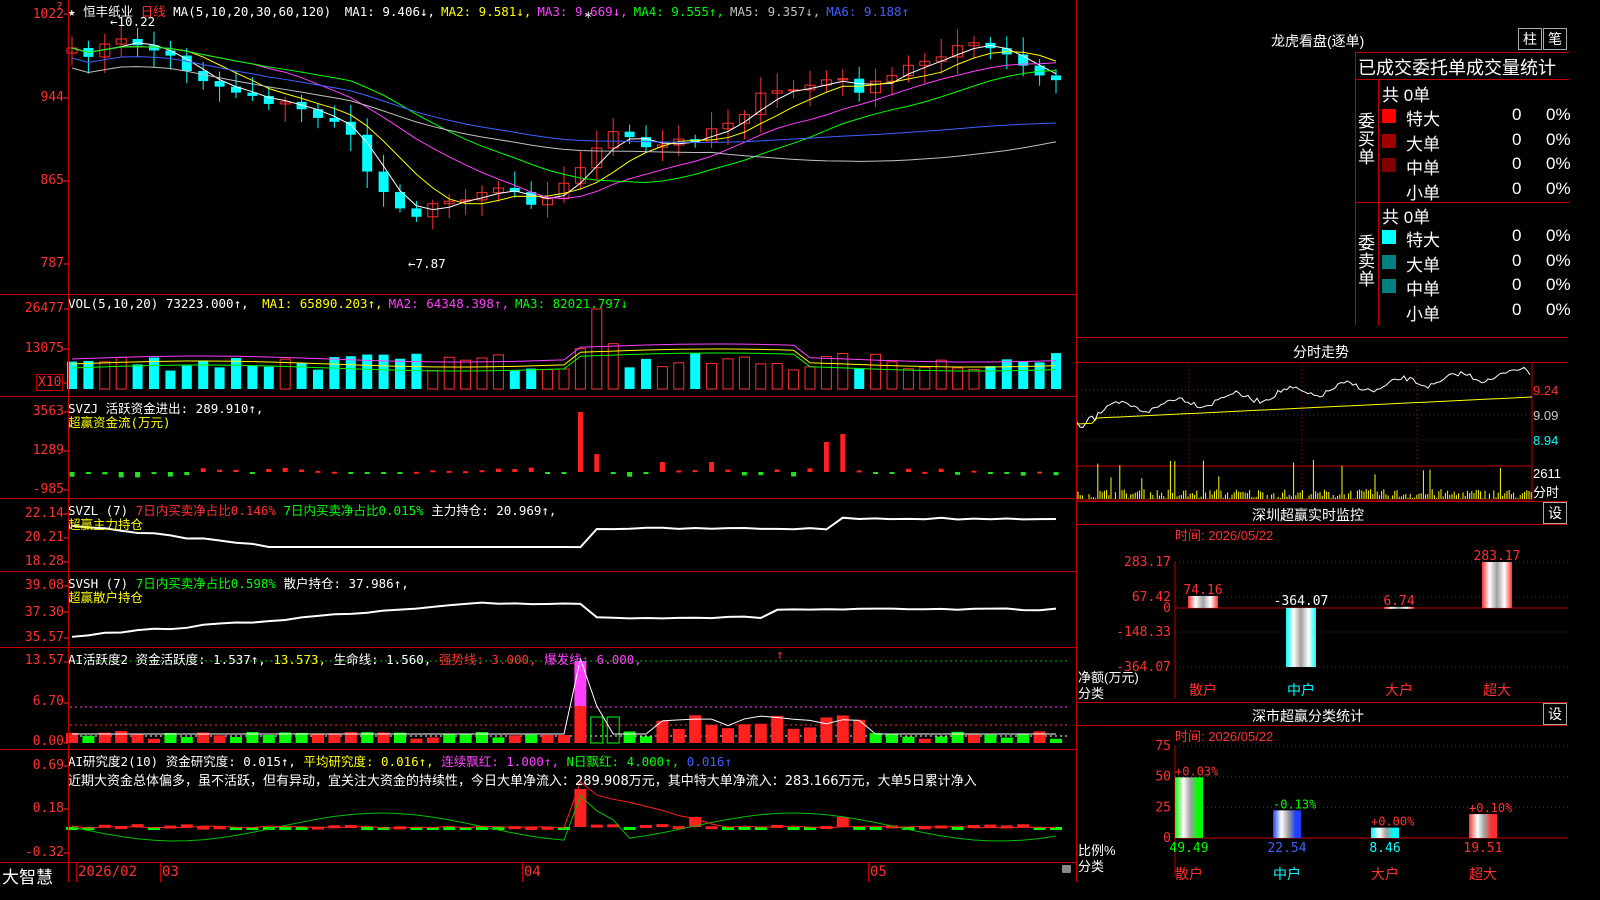  What do you see at coordinates (1476, 238) in the screenshot?
I see `order-row: 特大 0 0%` at bounding box center [1476, 238].